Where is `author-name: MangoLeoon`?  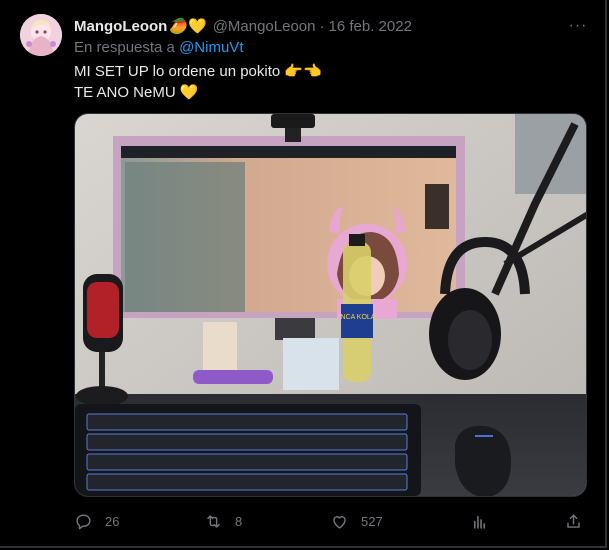 author-name: MangoLeoon is located at coordinates (120, 26).